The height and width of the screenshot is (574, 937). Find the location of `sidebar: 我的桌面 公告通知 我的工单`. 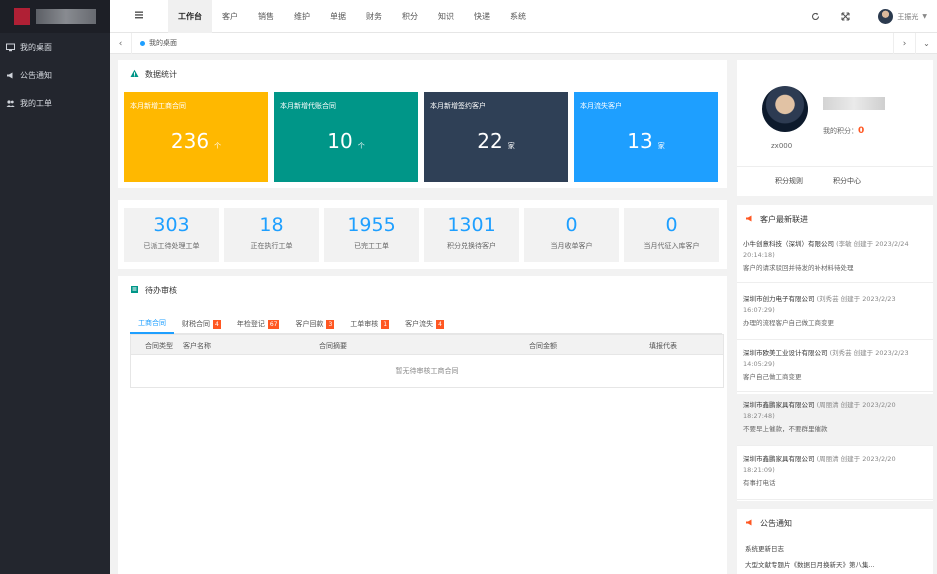

sidebar: 我的桌面 公告通知 我的工单 is located at coordinates (55, 287).